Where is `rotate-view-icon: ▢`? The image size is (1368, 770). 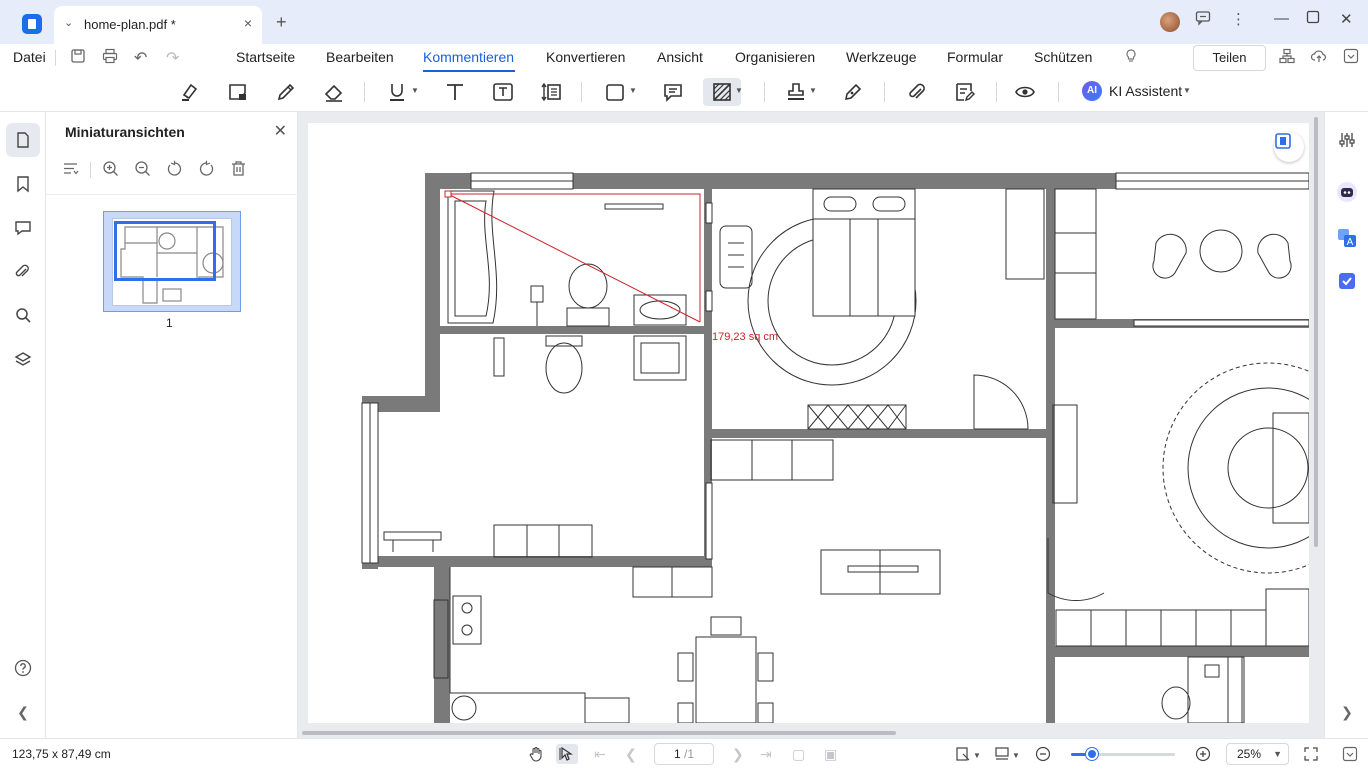 rotate-view-icon: ▢ is located at coordinates (798, 754).